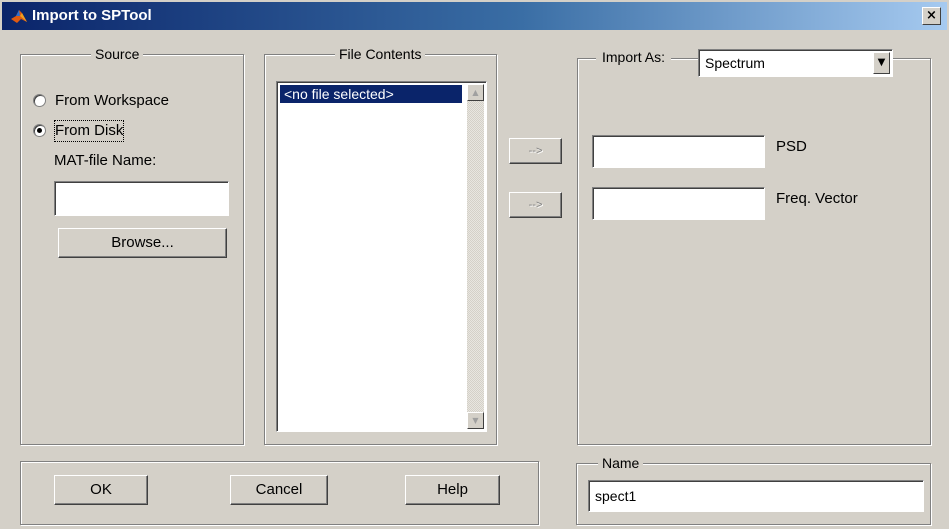 The width and height of the screenshot is (949, 529). I want to click on help-button: Help, so click(452, 490).